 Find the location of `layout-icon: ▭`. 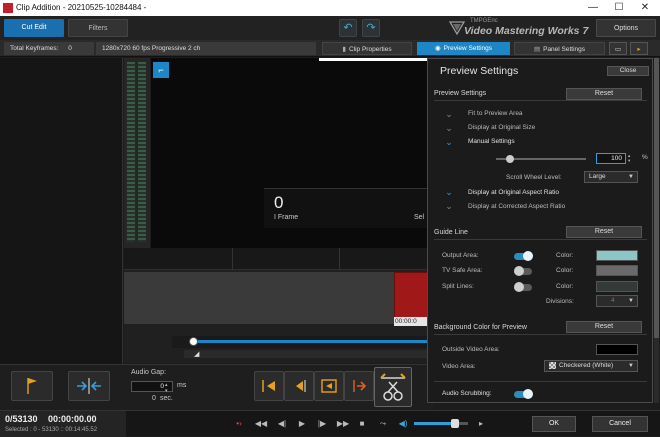

layout-icon: ▭ is located at coordinates (618, 48).